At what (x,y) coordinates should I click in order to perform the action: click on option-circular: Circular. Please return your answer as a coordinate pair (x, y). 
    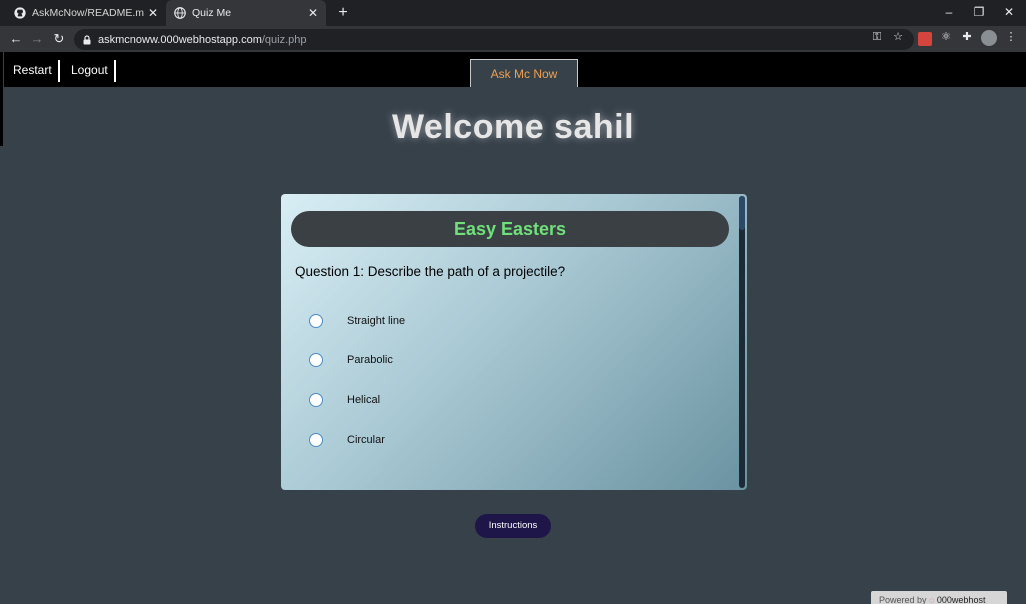
    Looking at the image, I should click on (347, 440).